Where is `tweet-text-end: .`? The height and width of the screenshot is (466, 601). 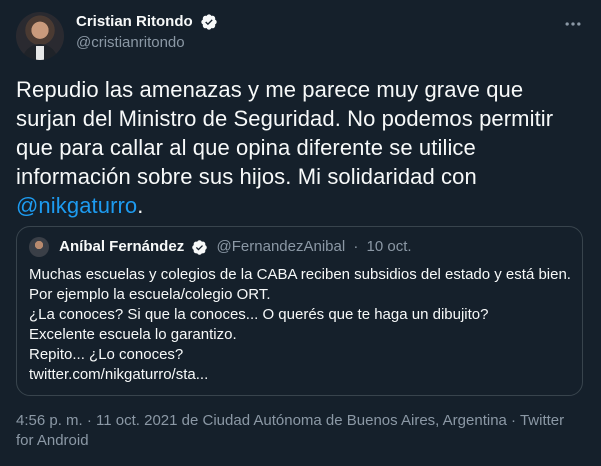 tweet-text-end: . is located at coordinates (140, 205).